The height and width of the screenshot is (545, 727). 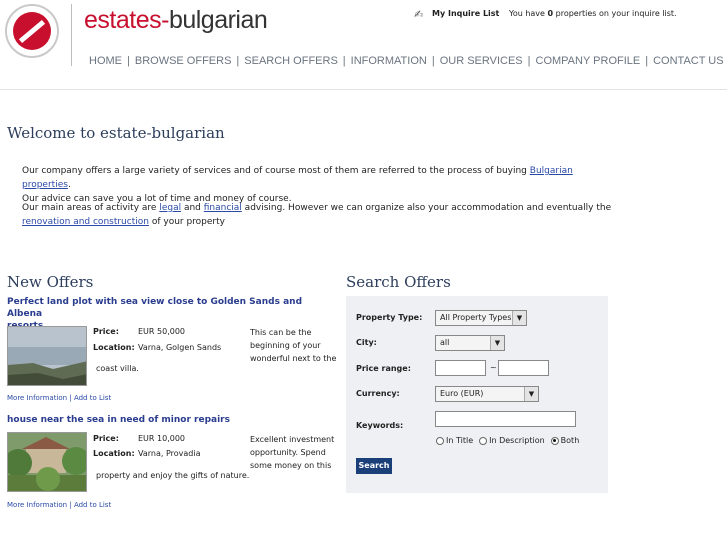 I want to click on price-value: EUR 50,000, so click(x=162, y=331).